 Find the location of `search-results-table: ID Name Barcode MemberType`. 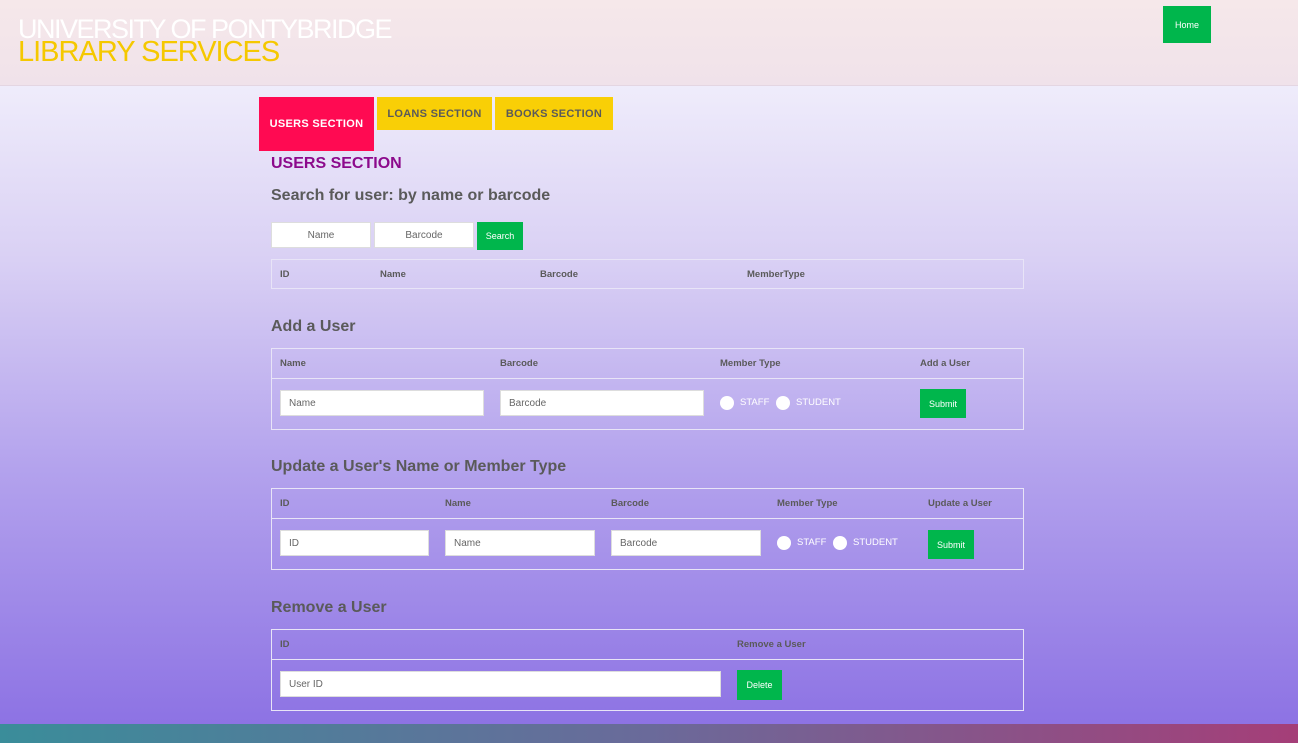

search-results-table: ID Name Barcode MemberType is located at coordinates (647, 274).